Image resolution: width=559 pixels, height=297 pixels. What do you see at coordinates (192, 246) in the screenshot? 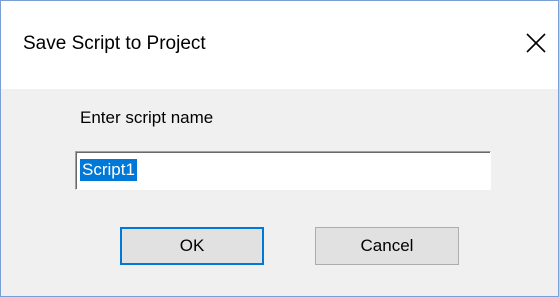
I see `ok-button: OK` at bounding box center [192, 246].